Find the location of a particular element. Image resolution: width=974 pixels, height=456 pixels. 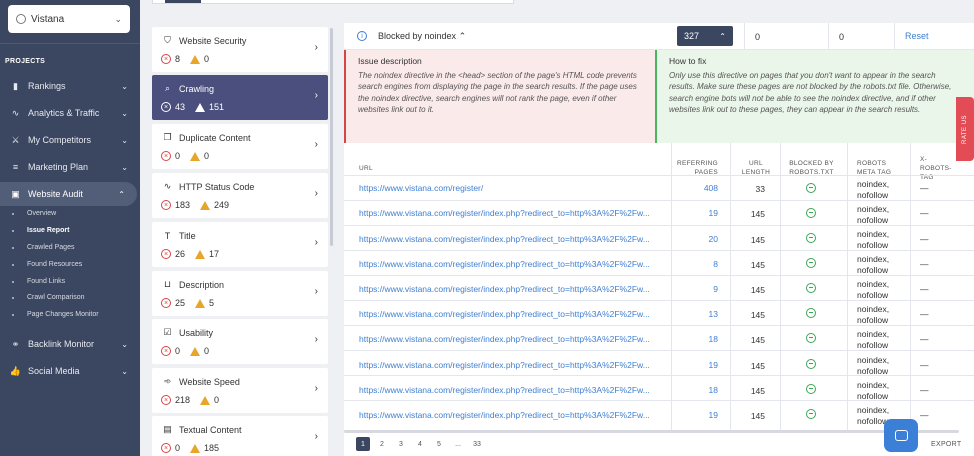

search-icon: ⌕ is located at coordinates (167, 88).